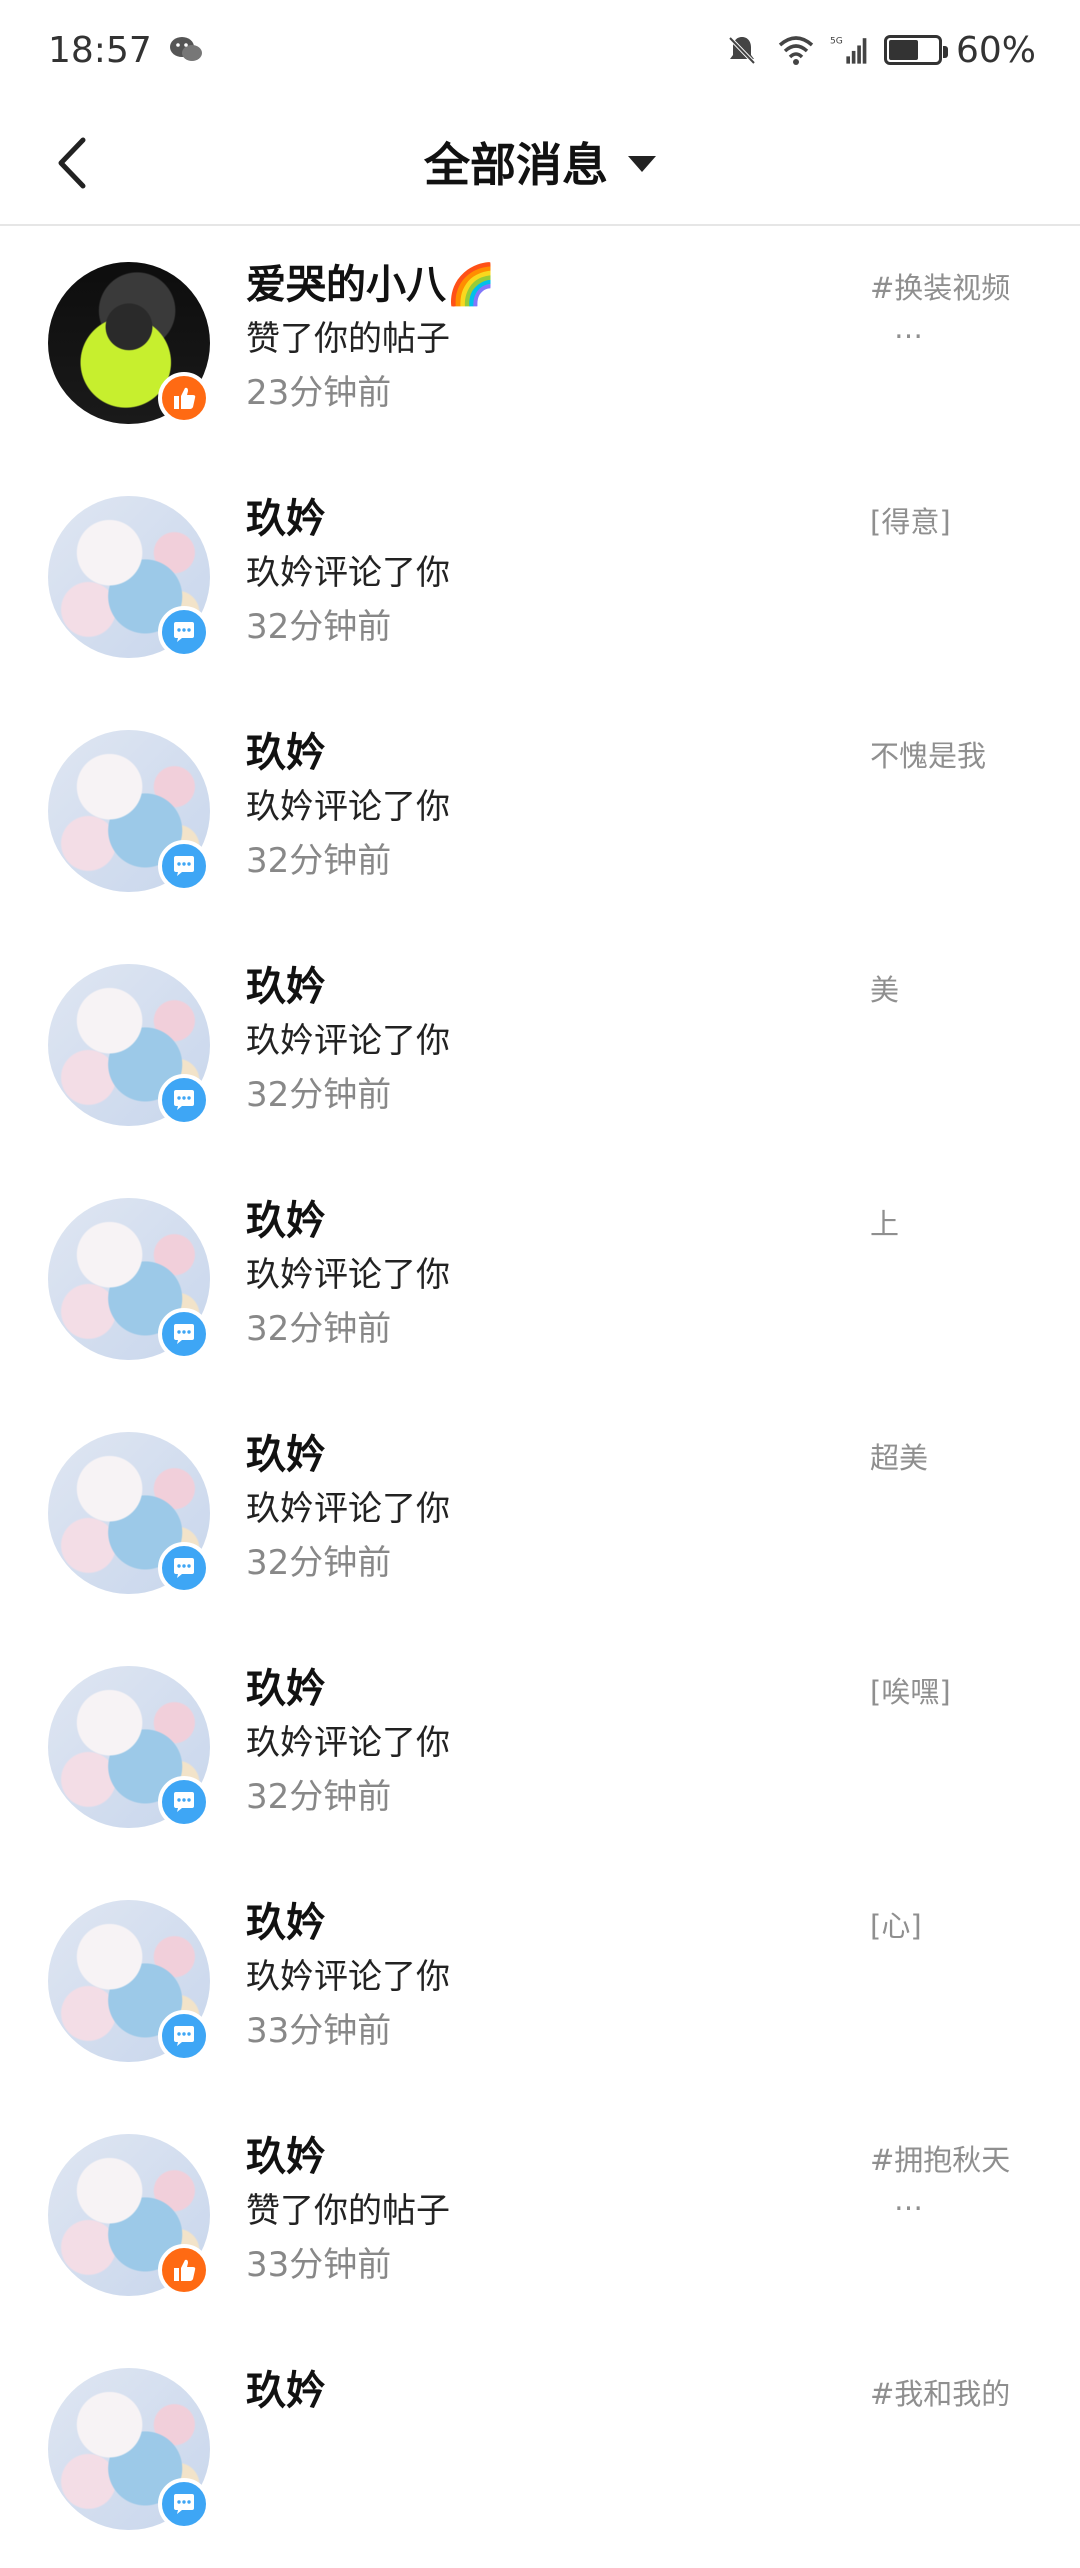 This screenshot has height=2568, width=1080. What do you see at coordinates (910, 522) in the screenshot?
I see `preview-text: [得意]` at bounding box center [910, 522].